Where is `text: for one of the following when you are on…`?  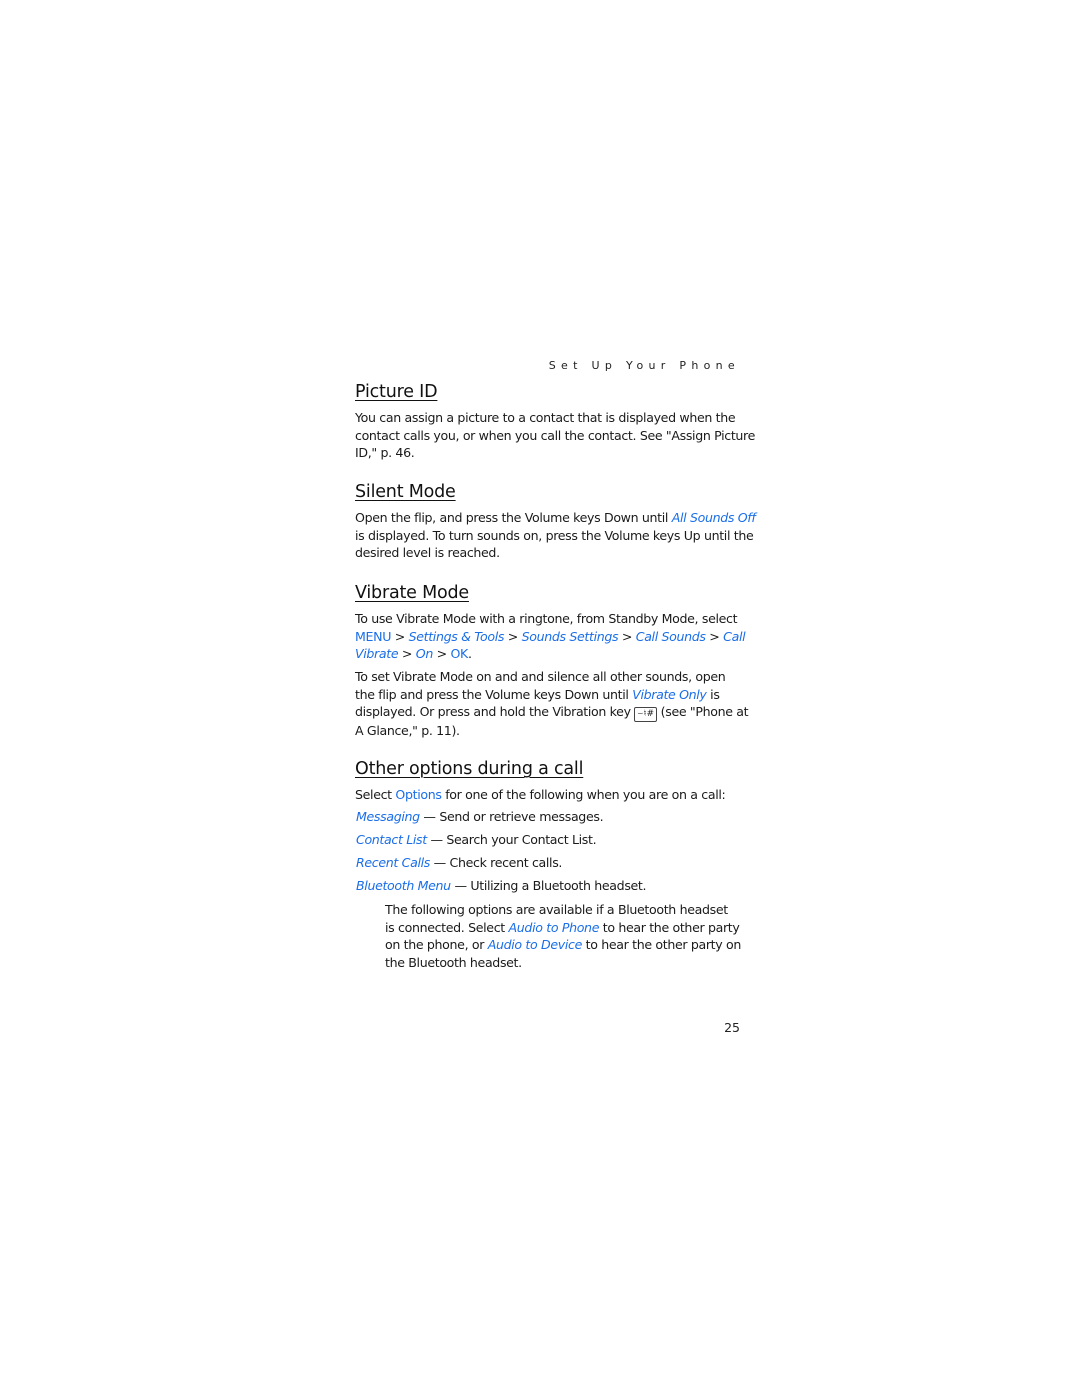 text: for one of the following when you are on… is located at coordinates (583, 794).